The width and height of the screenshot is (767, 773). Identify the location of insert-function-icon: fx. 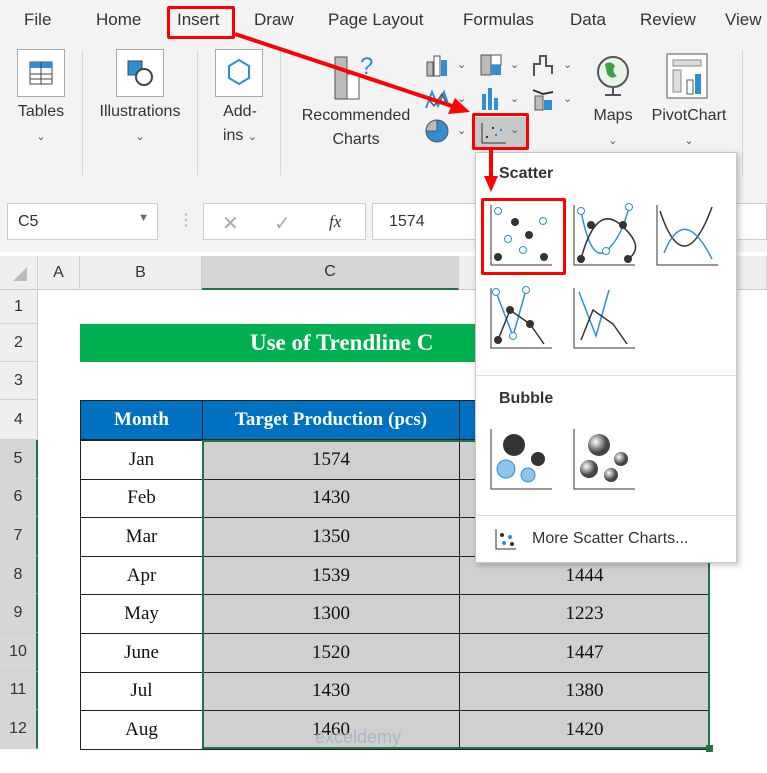
(335, 222).